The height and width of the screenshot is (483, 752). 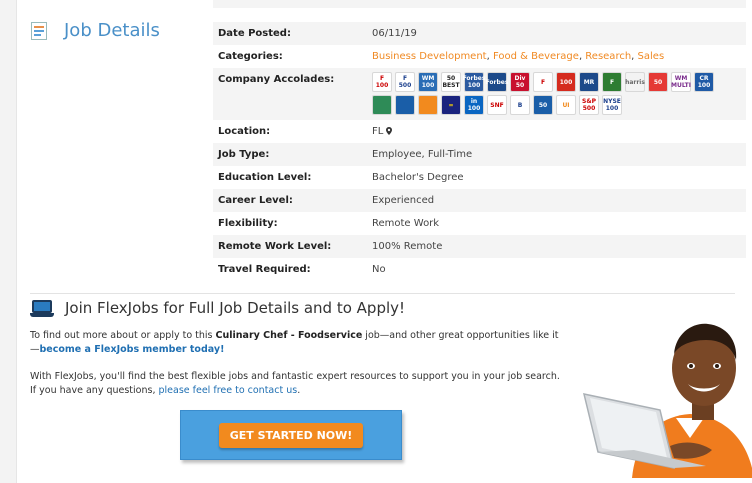 What do you see at coordinates (289, 335) in the screenshot?
I see `job-title-text: Culinary Chef - Foodservice` at bounding box center [289, 335].